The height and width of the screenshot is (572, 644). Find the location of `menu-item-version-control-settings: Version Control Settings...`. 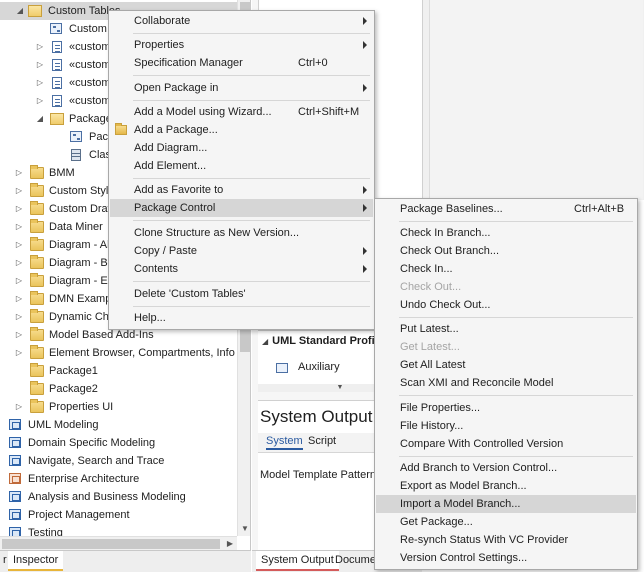

menu-item-version-control-settings: Version Control Settings... is located at coordinates (506, 558).